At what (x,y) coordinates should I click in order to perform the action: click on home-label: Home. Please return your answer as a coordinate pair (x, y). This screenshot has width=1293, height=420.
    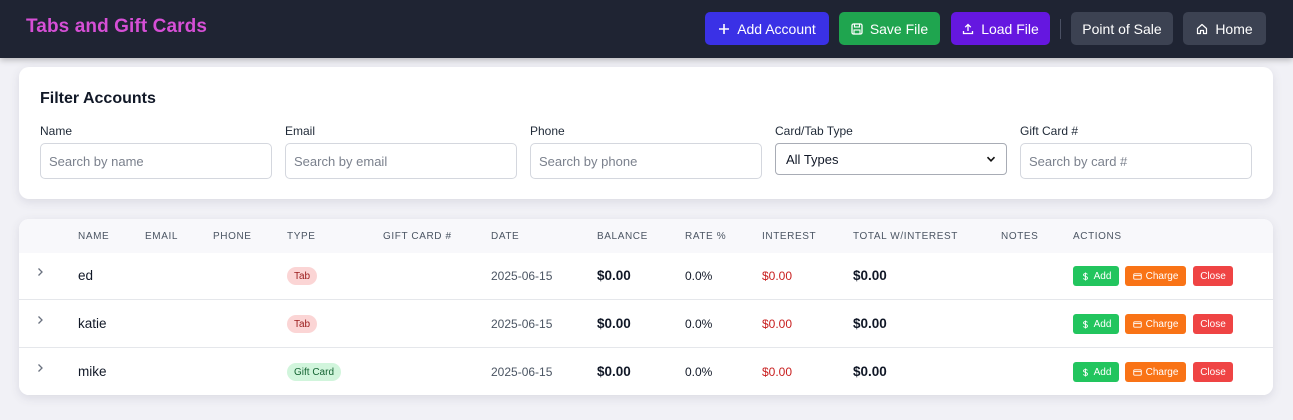
    Looking at the image, I should click on (1234, 28).